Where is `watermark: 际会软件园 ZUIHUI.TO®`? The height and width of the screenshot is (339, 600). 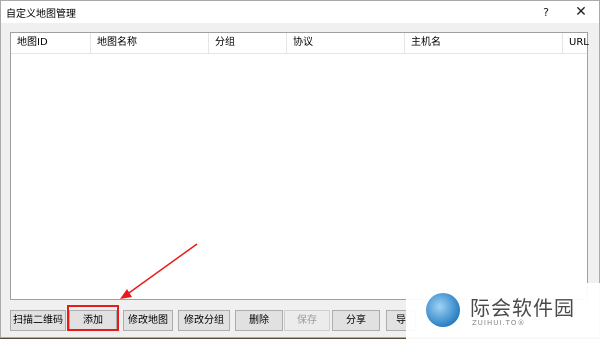 watermark: 际会软件园 ZUIHUI.TO® is located at coordinates (503, 311).